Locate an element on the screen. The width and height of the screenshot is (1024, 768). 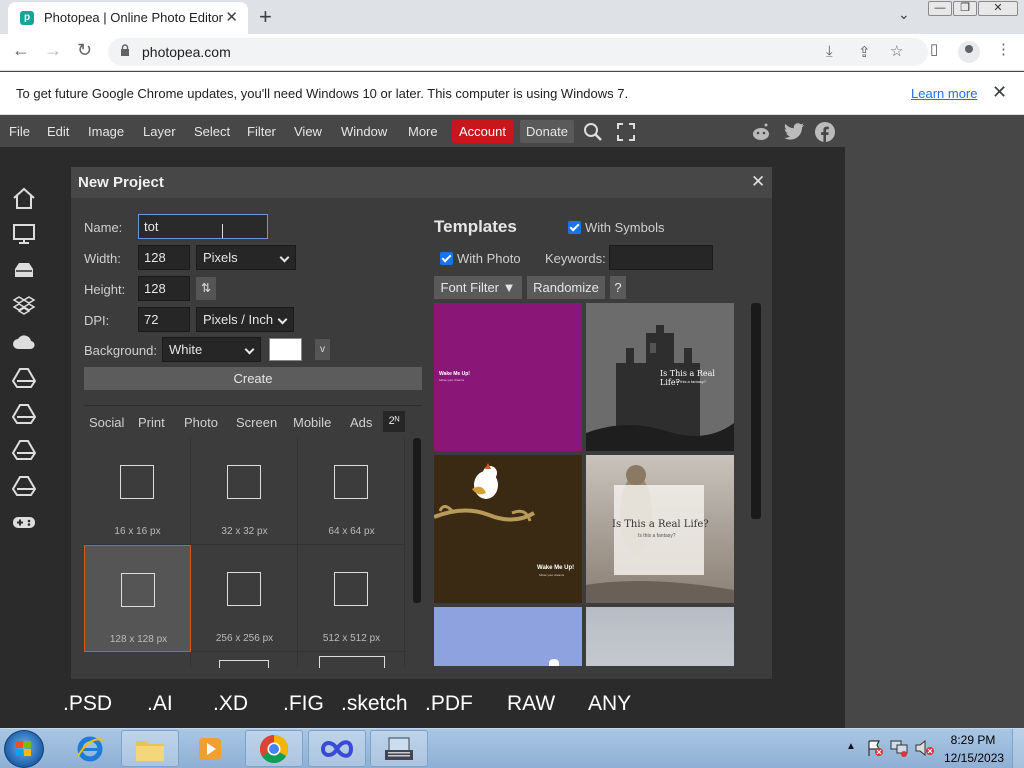
taskbar-chrome is located at coordinates (274, 748).